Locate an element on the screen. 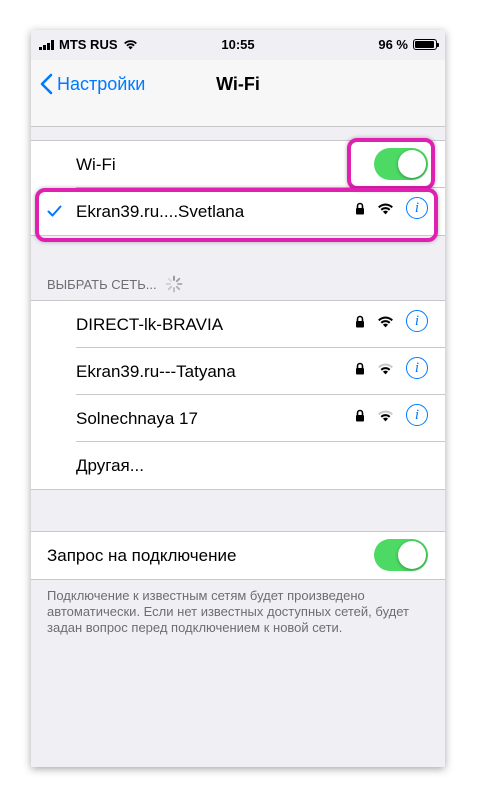  wifi-group: Wi-Fi Ekran39.ru....Svetlana i is located at coordinates (238, 188).